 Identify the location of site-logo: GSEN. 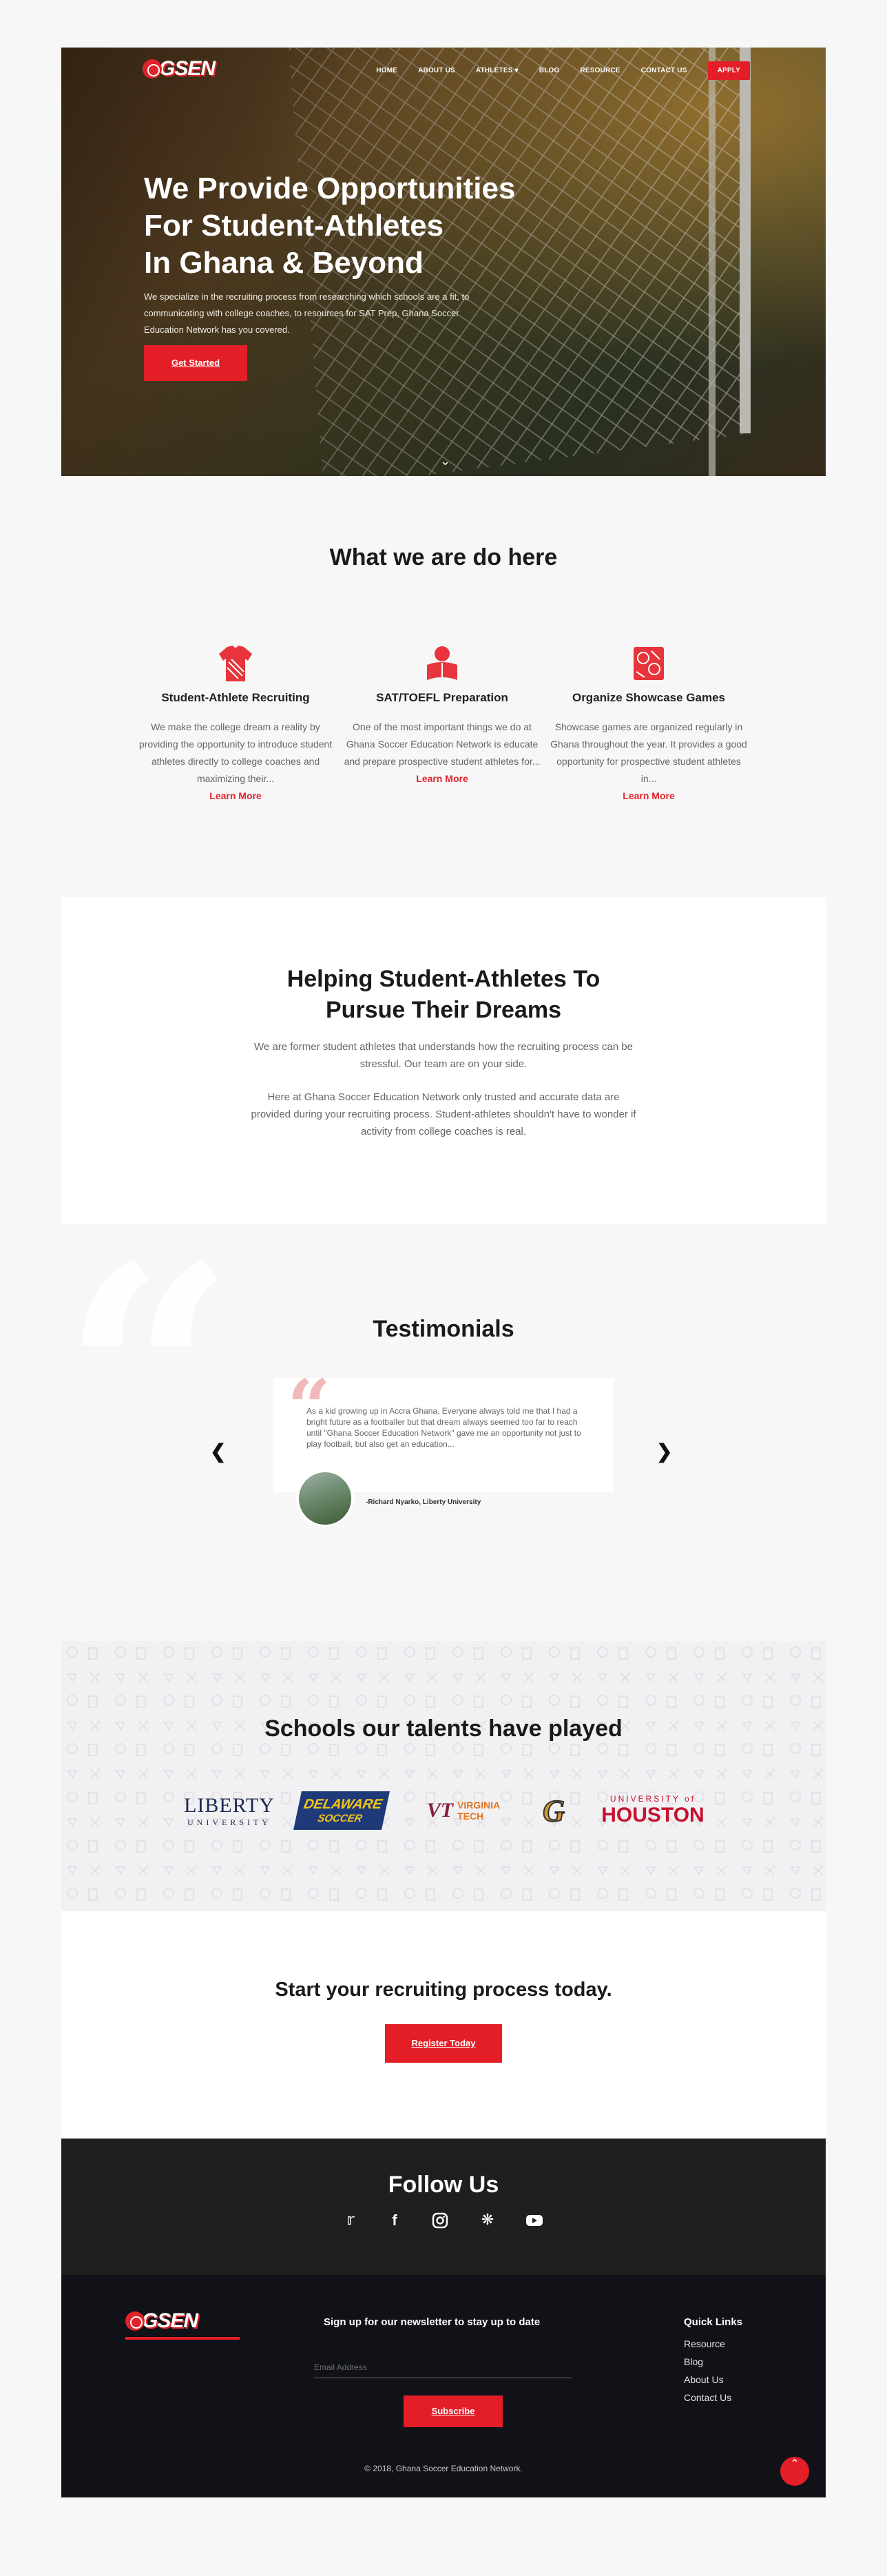
(179, 69).